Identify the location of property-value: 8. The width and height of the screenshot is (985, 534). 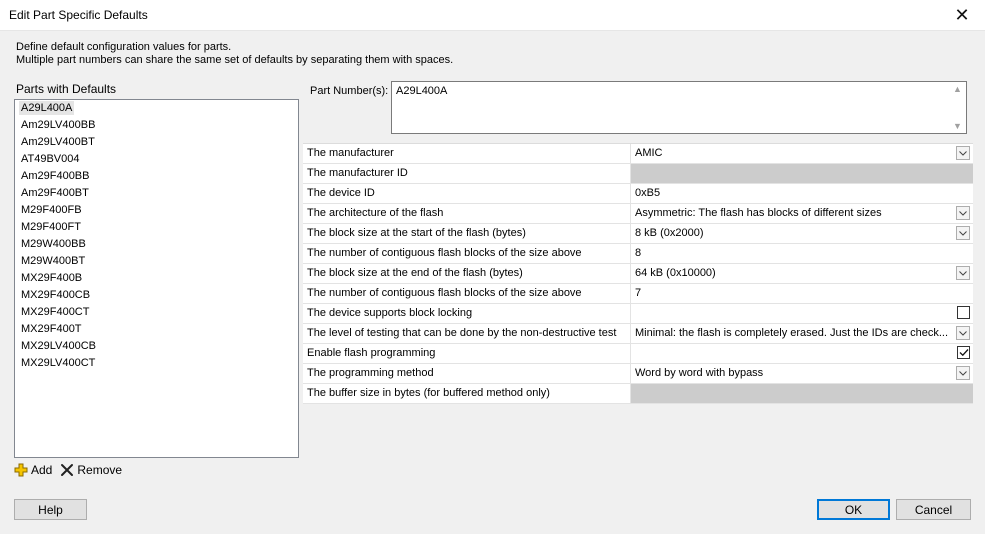
(802, 253).